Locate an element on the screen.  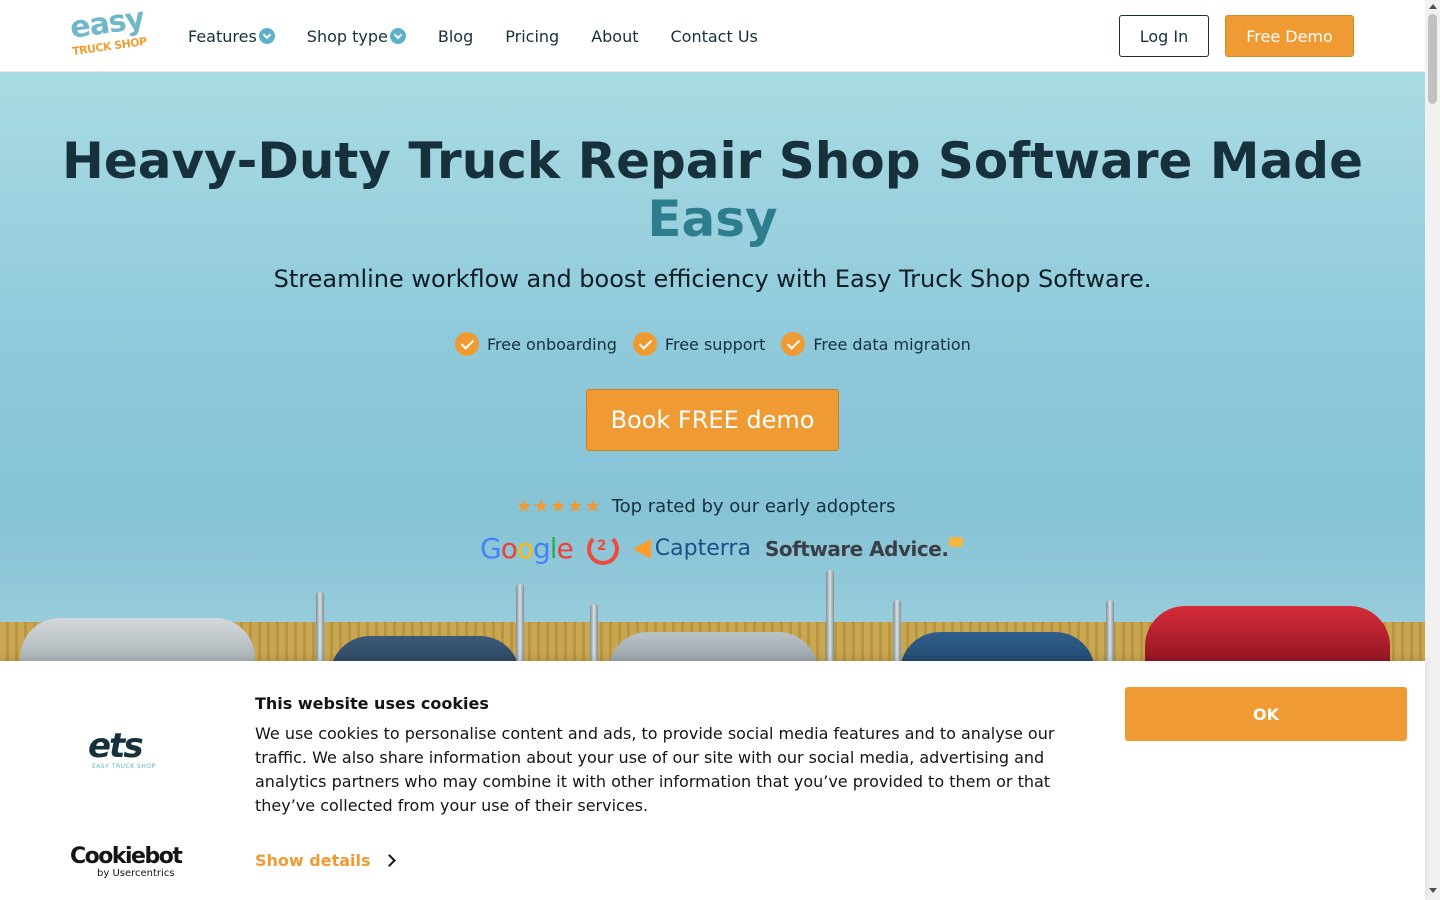
nav-item-about: About is located at coordinates (614, 36).